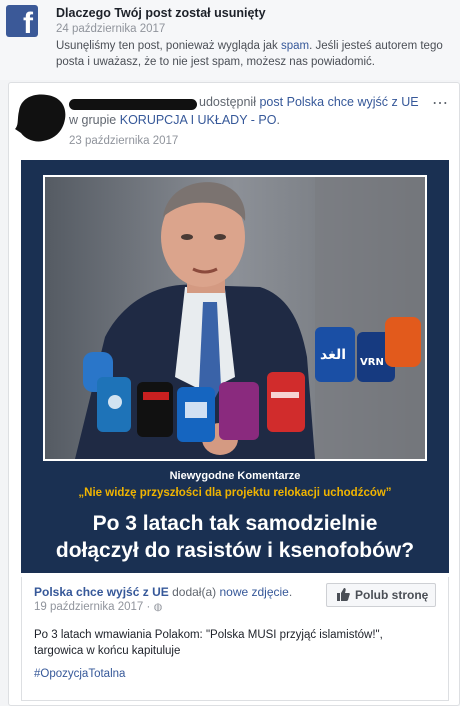 Image resolution: width=460 pixels, height=706 pixels. What do you see at coordinates (392, 595) in the screenshot?
I see `like-page-label: Polub stronę` at bounding box center [392, 595].